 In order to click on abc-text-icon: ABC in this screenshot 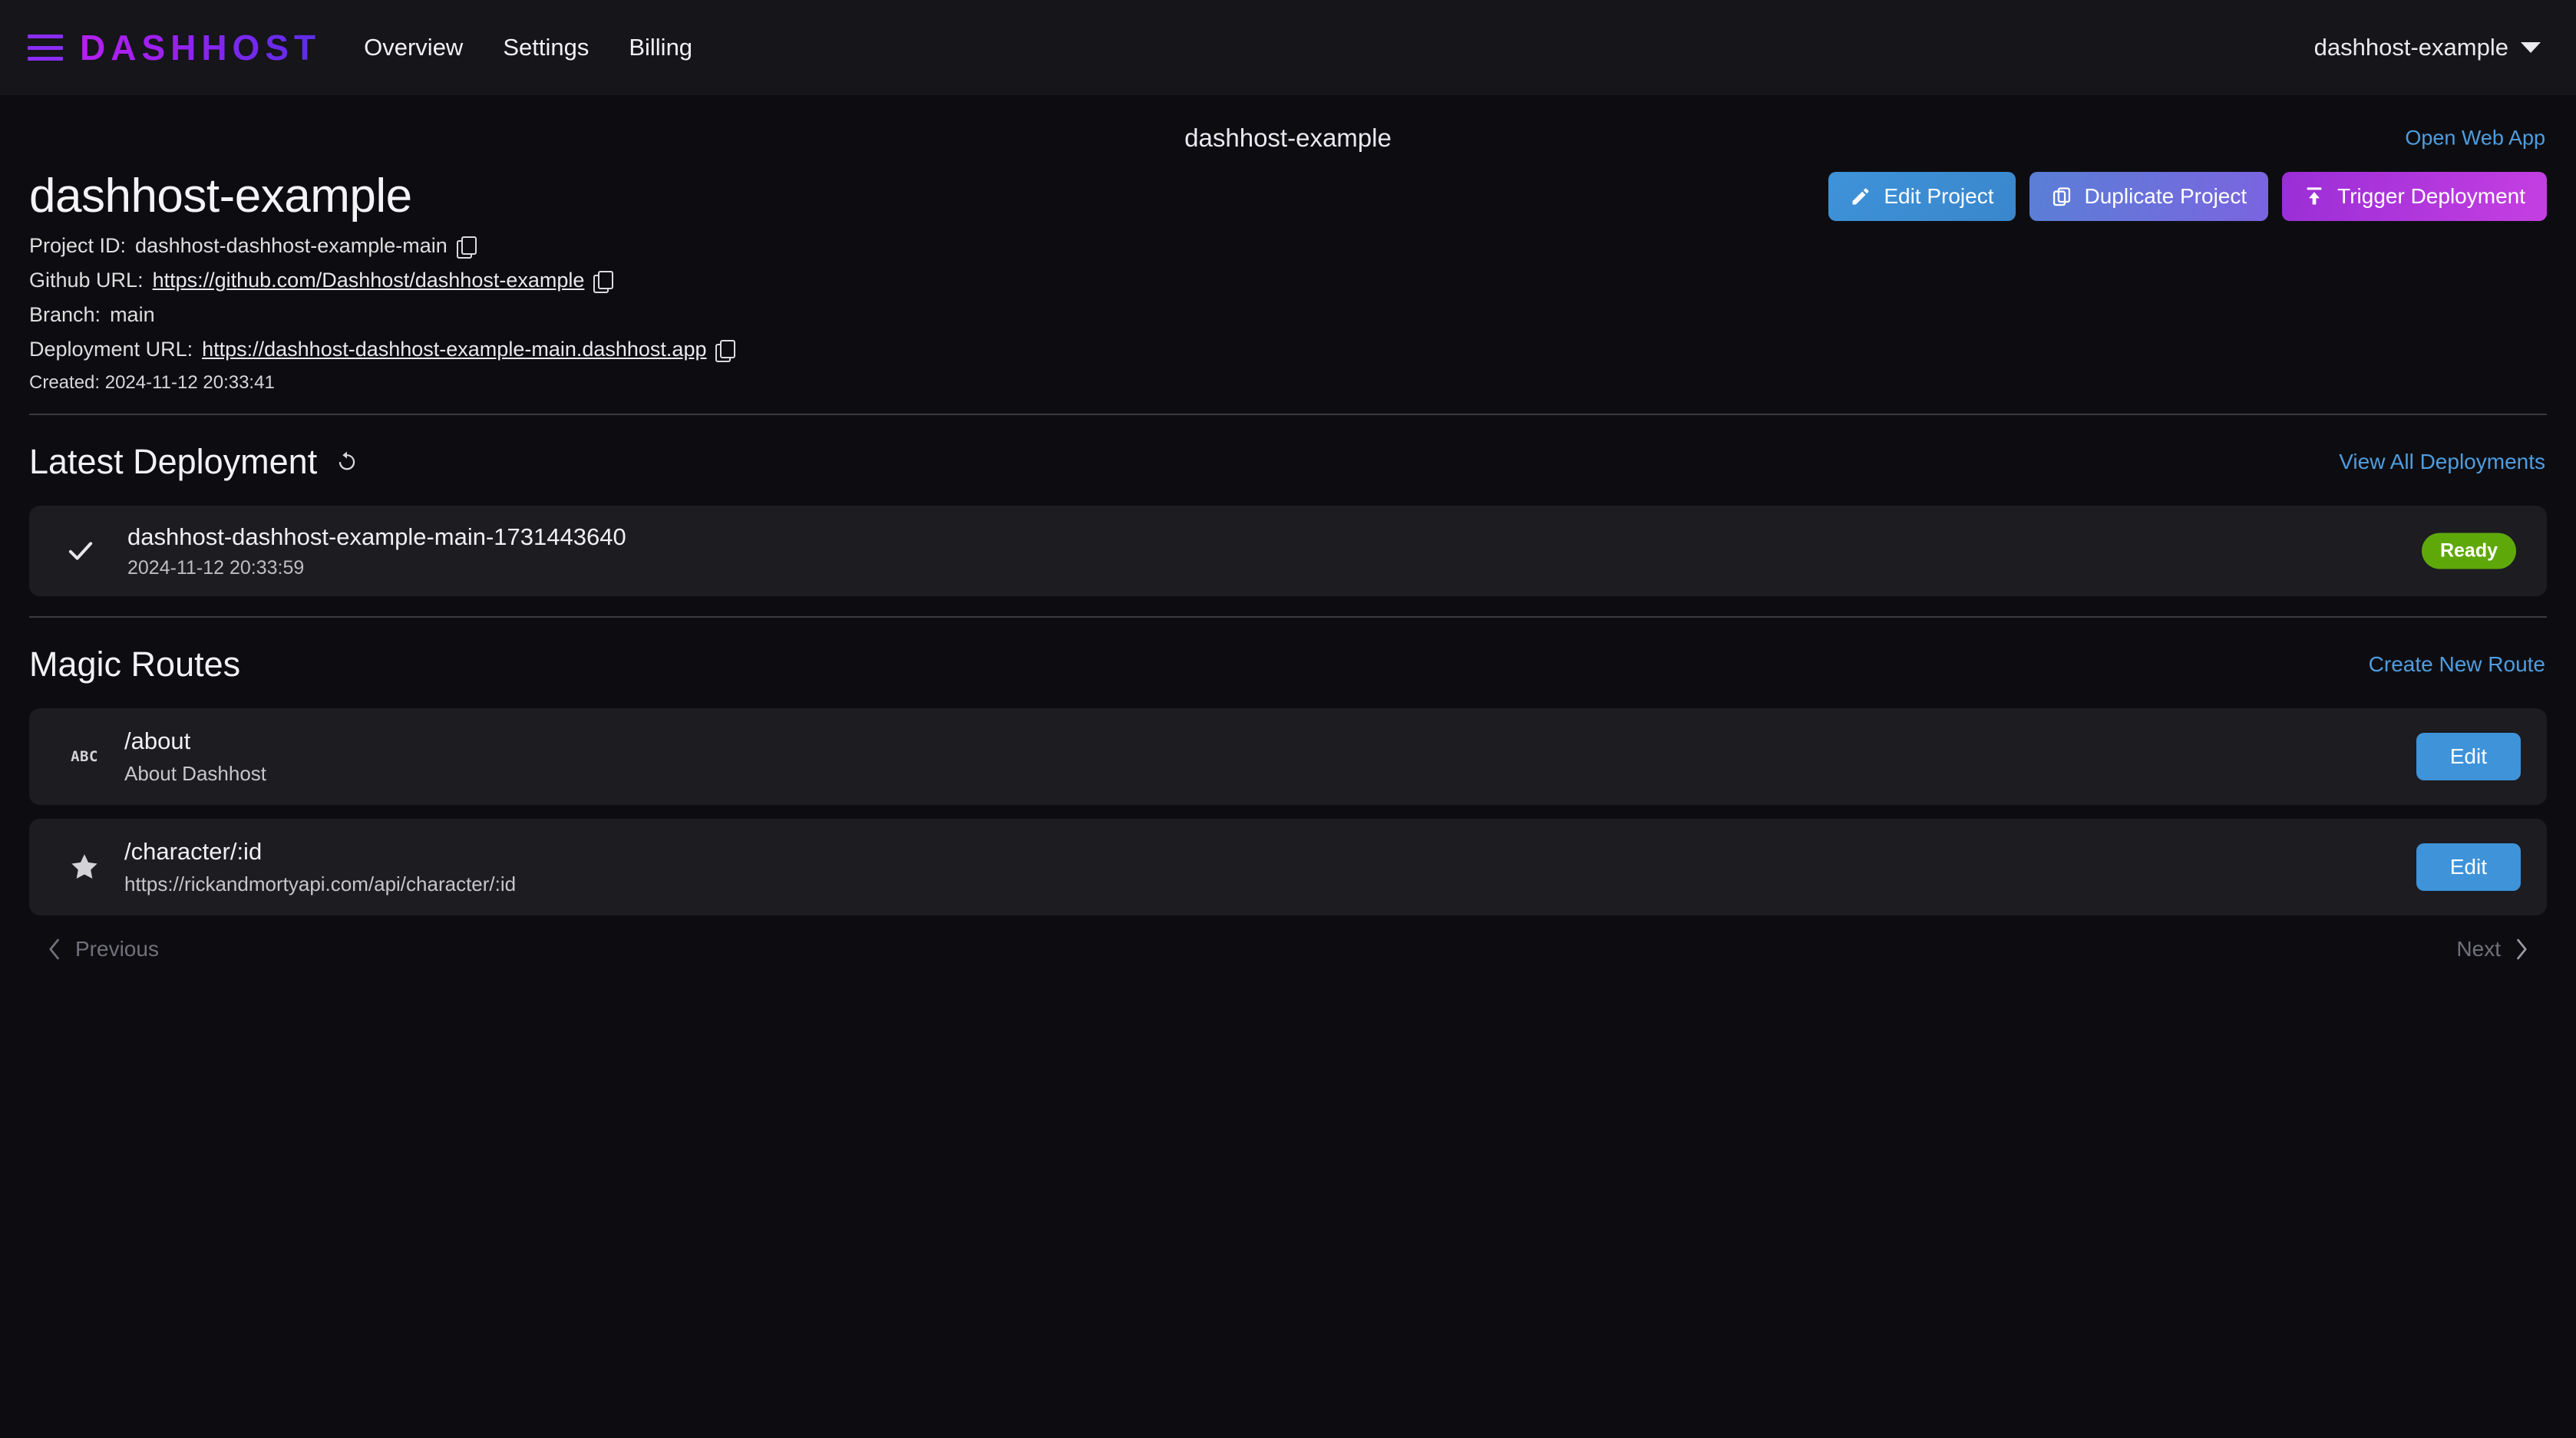, I will do `click(84, 756)`.